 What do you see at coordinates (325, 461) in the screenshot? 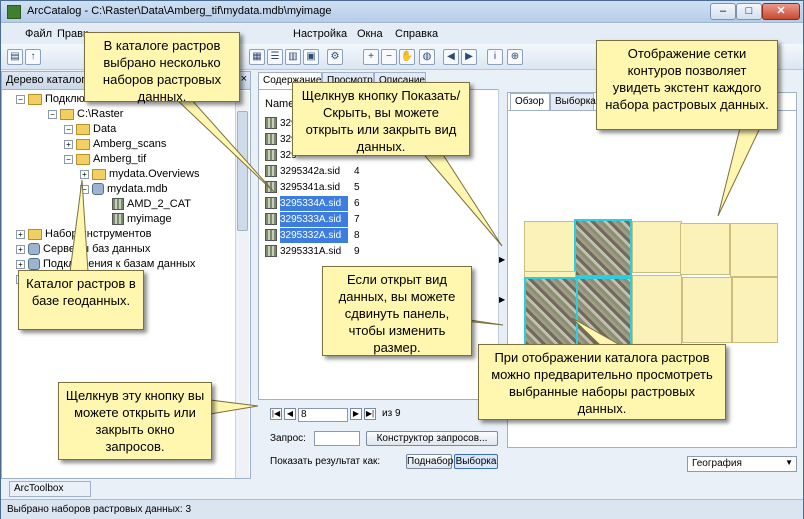
I see `results-label: Показать результат как:` at bounding box center [325, 461].